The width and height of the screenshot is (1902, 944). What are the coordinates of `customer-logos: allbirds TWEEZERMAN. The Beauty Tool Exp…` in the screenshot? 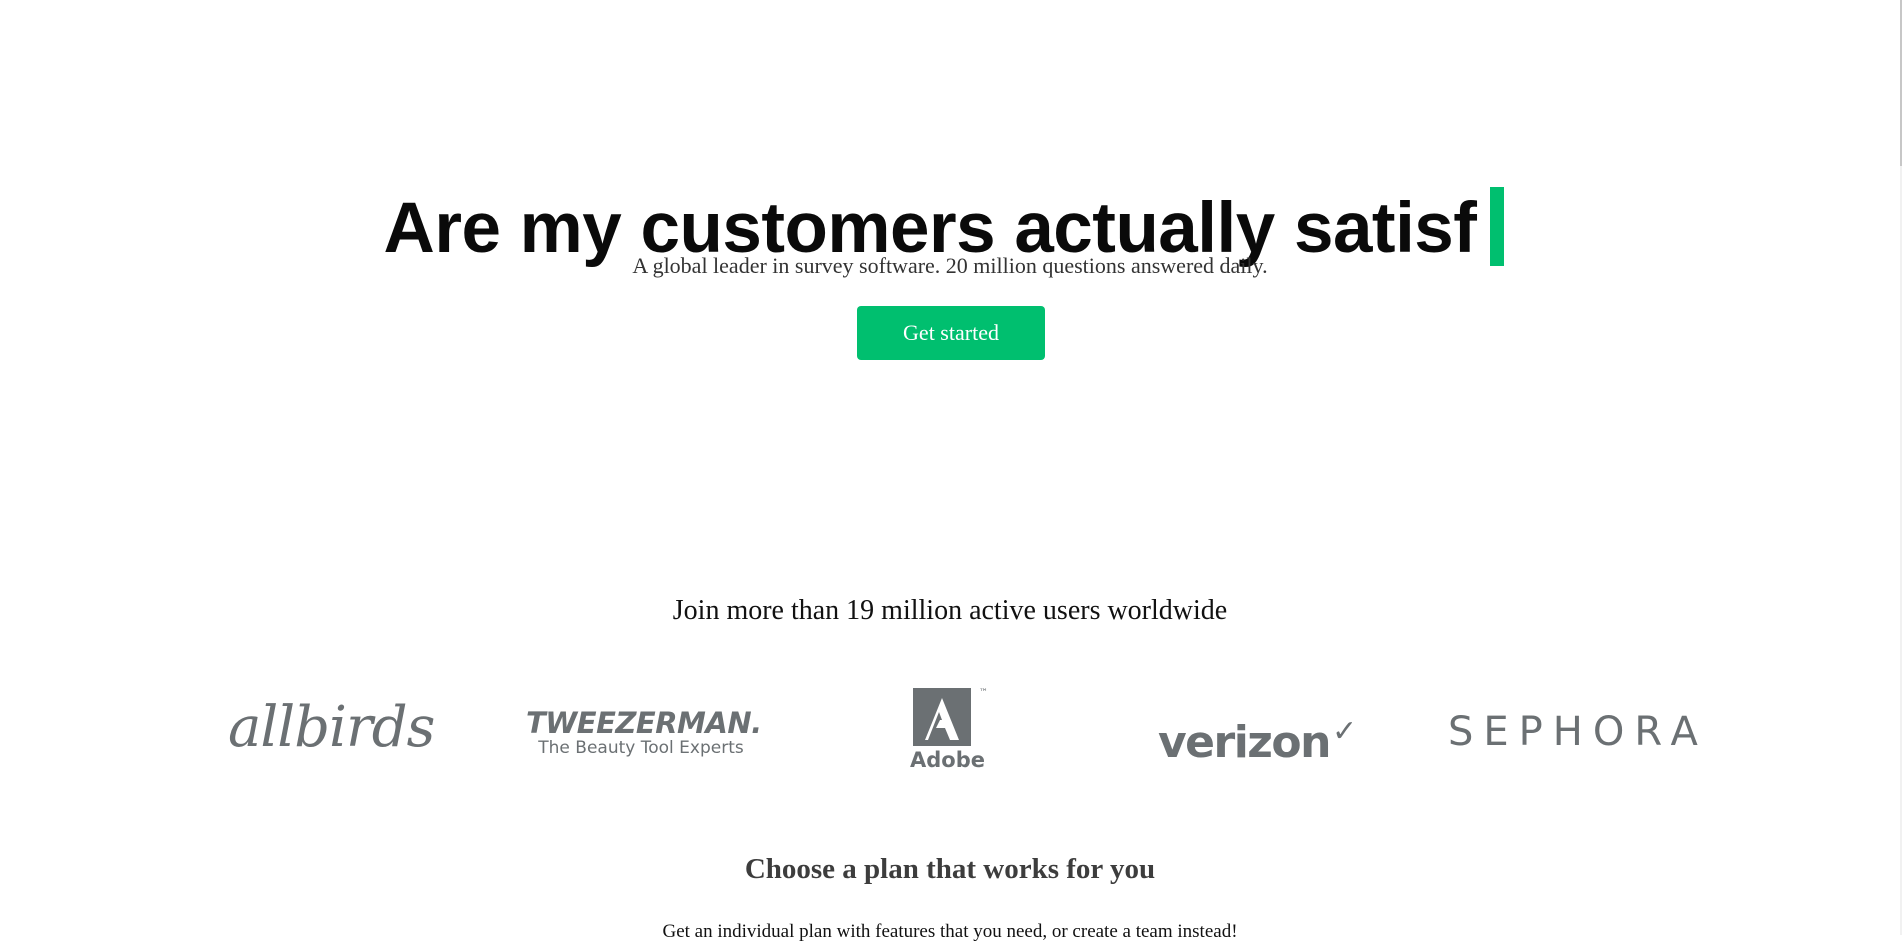 It's located at (950, 730).